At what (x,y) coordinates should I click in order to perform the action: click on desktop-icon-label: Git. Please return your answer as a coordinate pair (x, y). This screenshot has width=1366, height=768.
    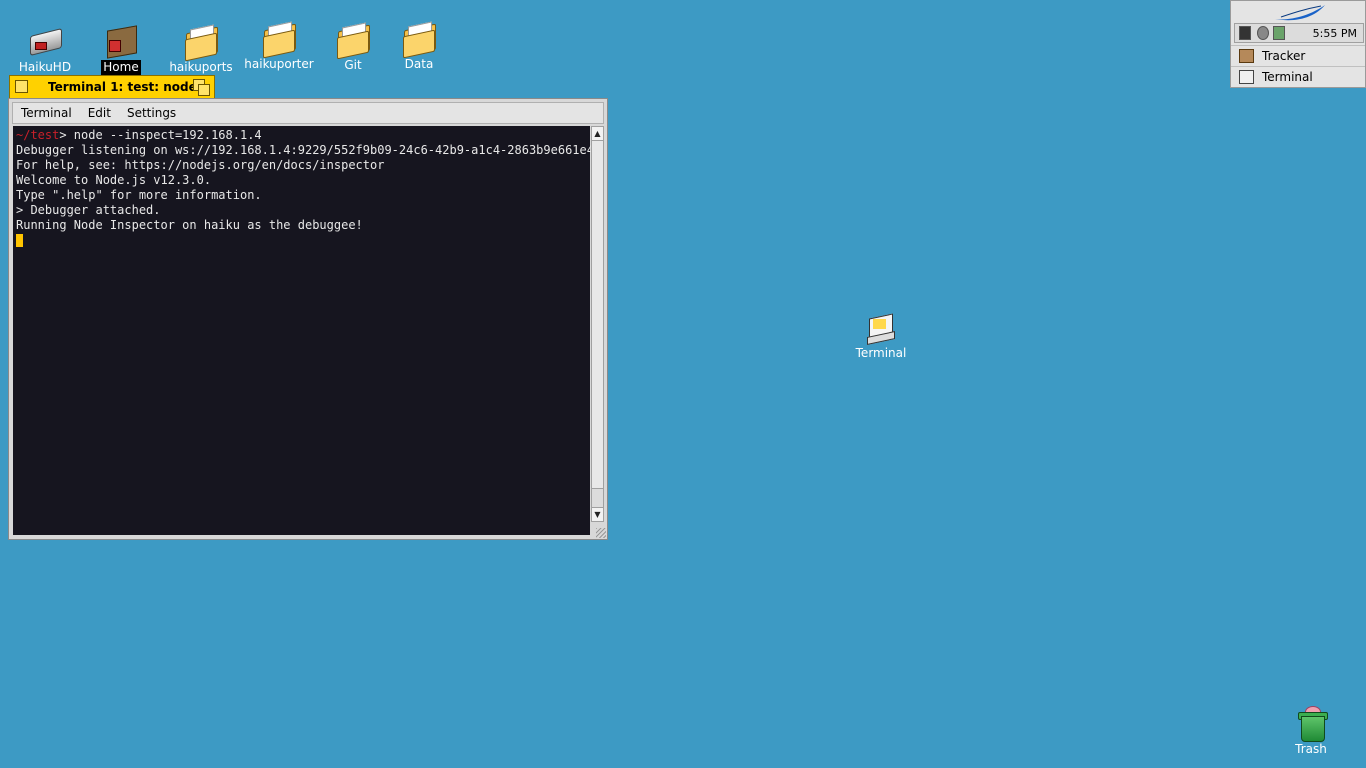
    Looking at the image, I should click on (353, 65).